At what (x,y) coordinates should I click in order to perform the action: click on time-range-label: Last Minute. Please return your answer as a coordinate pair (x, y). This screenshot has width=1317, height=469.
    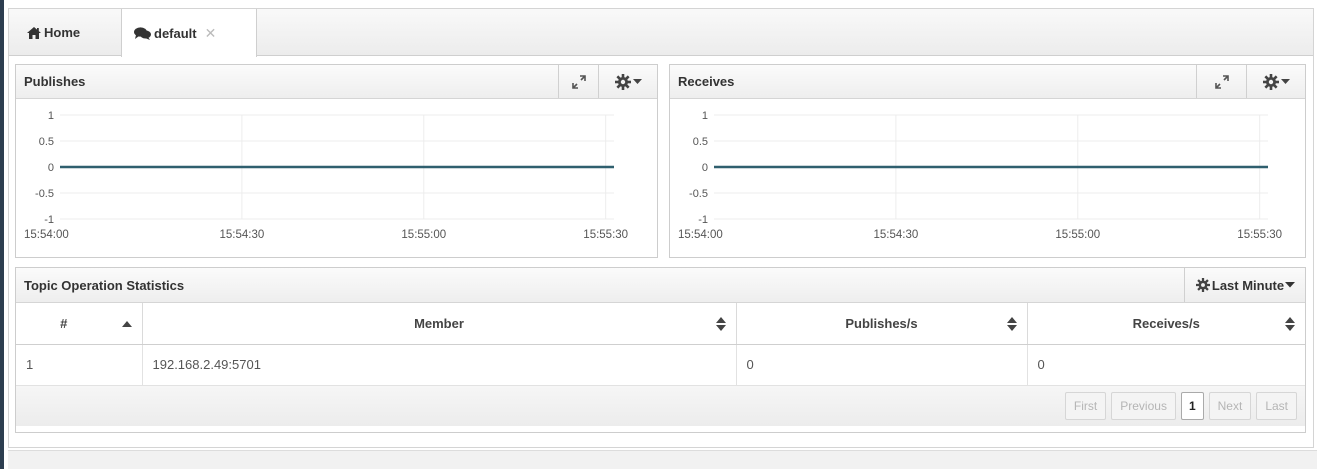
    Looking at the image, I should click on (1248, 285).